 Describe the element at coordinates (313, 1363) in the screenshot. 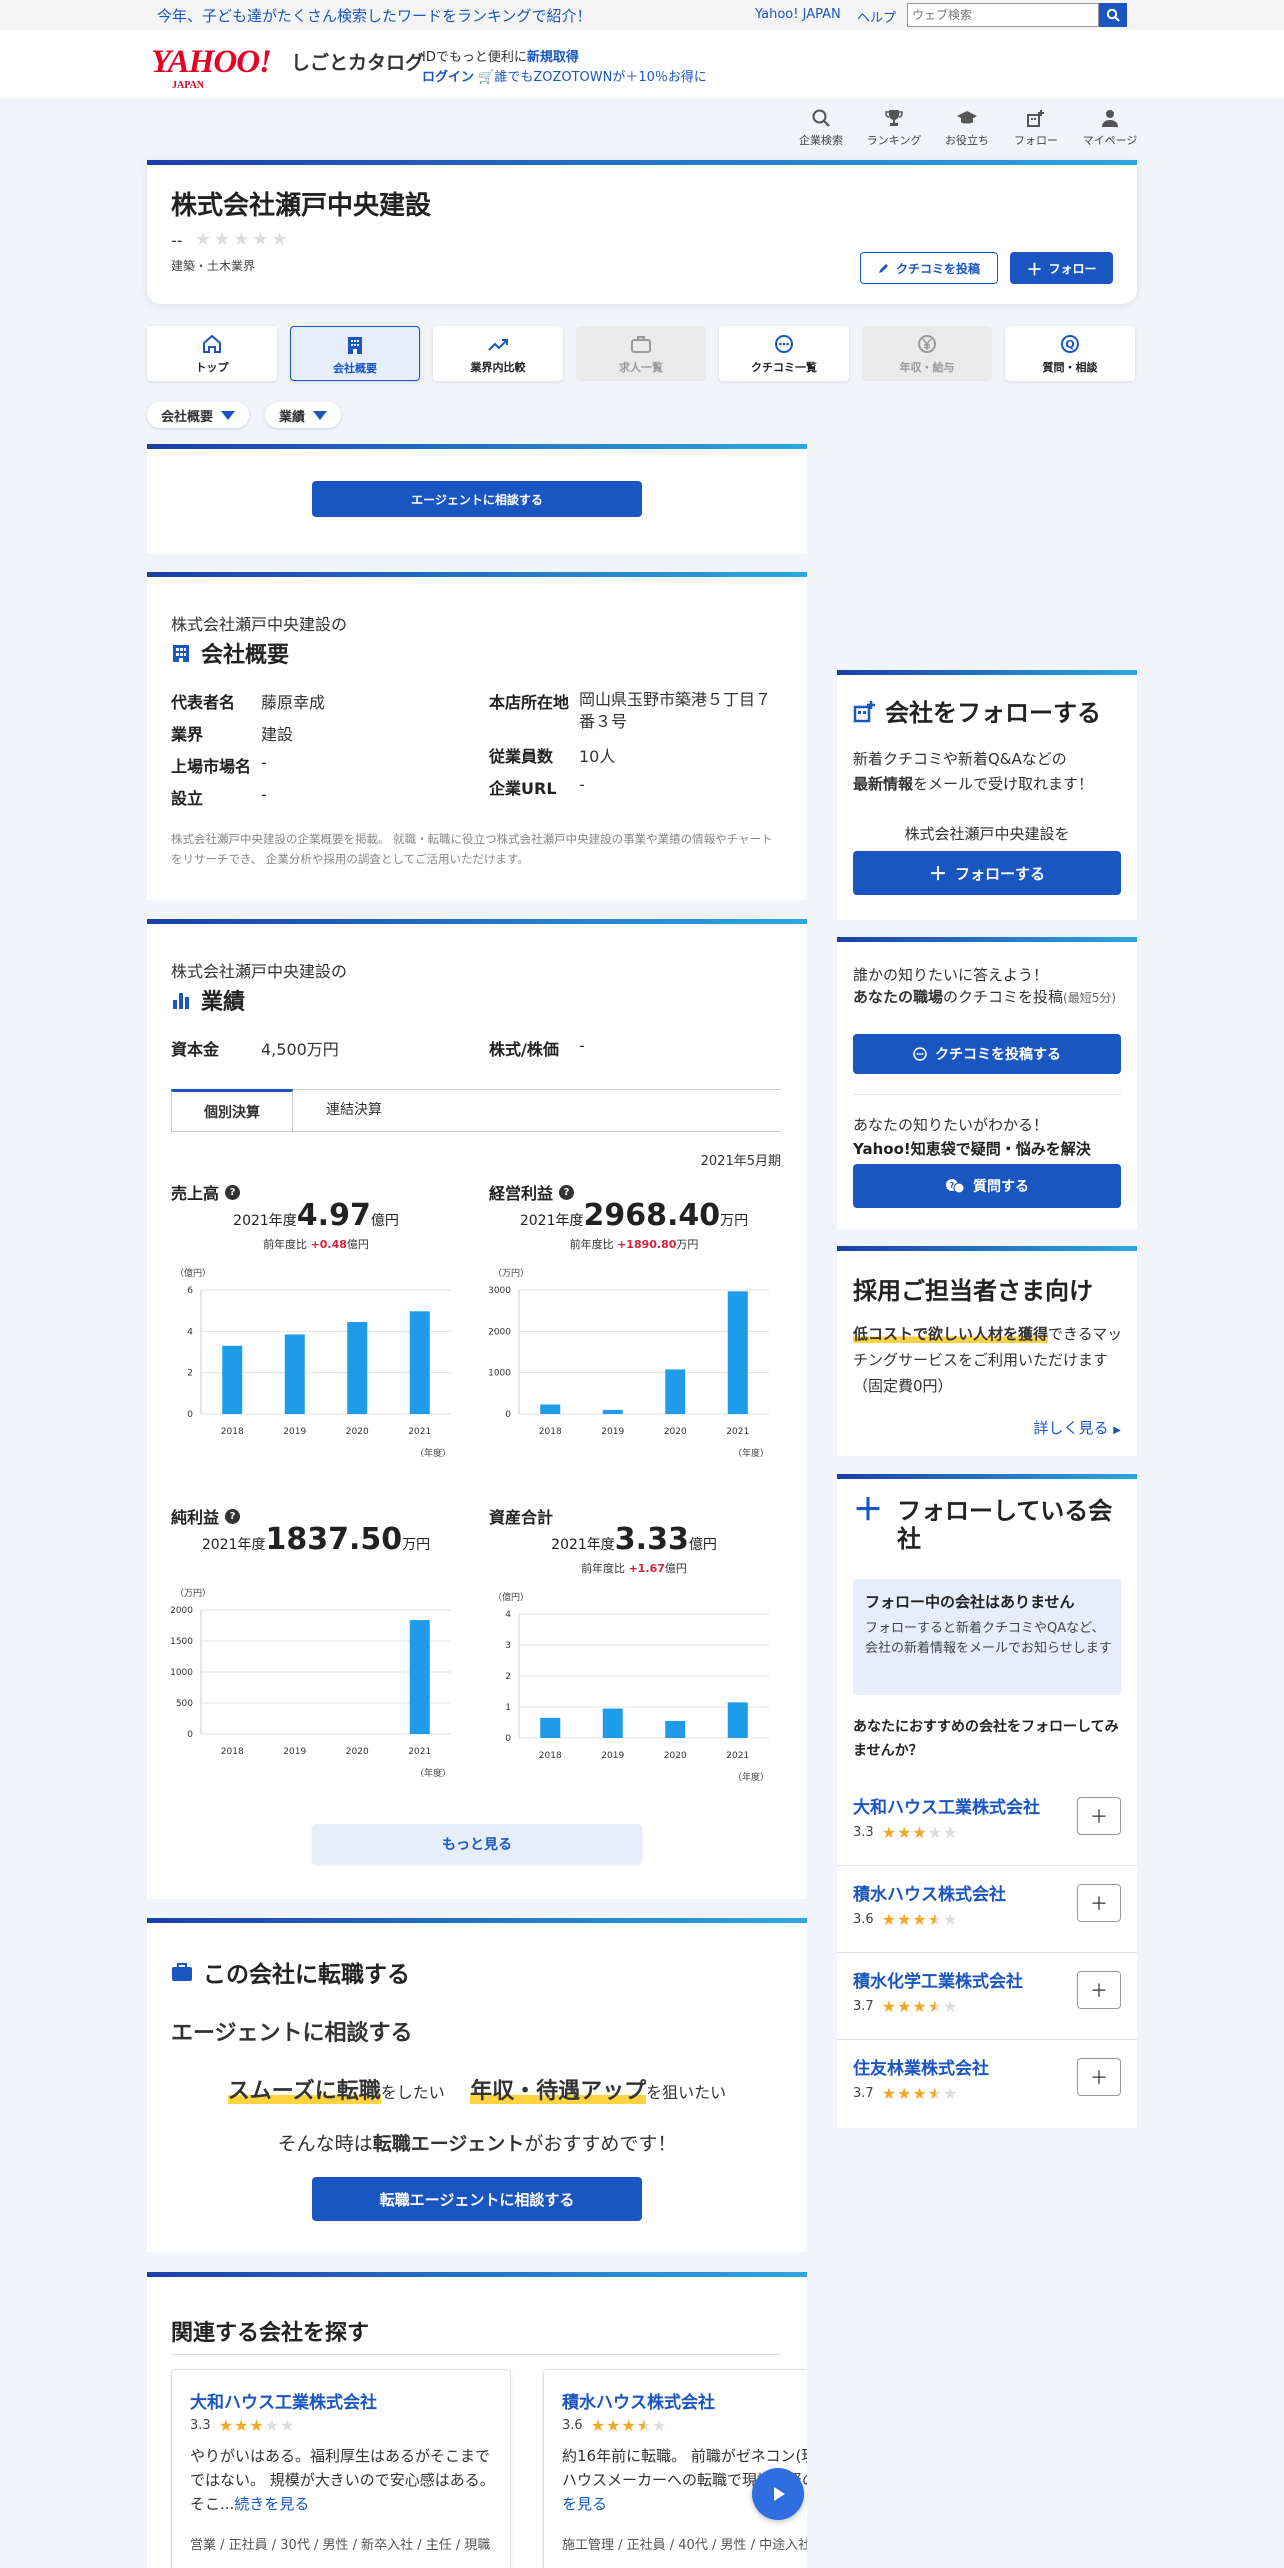

I see `bar-chart: （億円） 0 2 4 6 2018 2019 2020 2021 （年度）` at that location.